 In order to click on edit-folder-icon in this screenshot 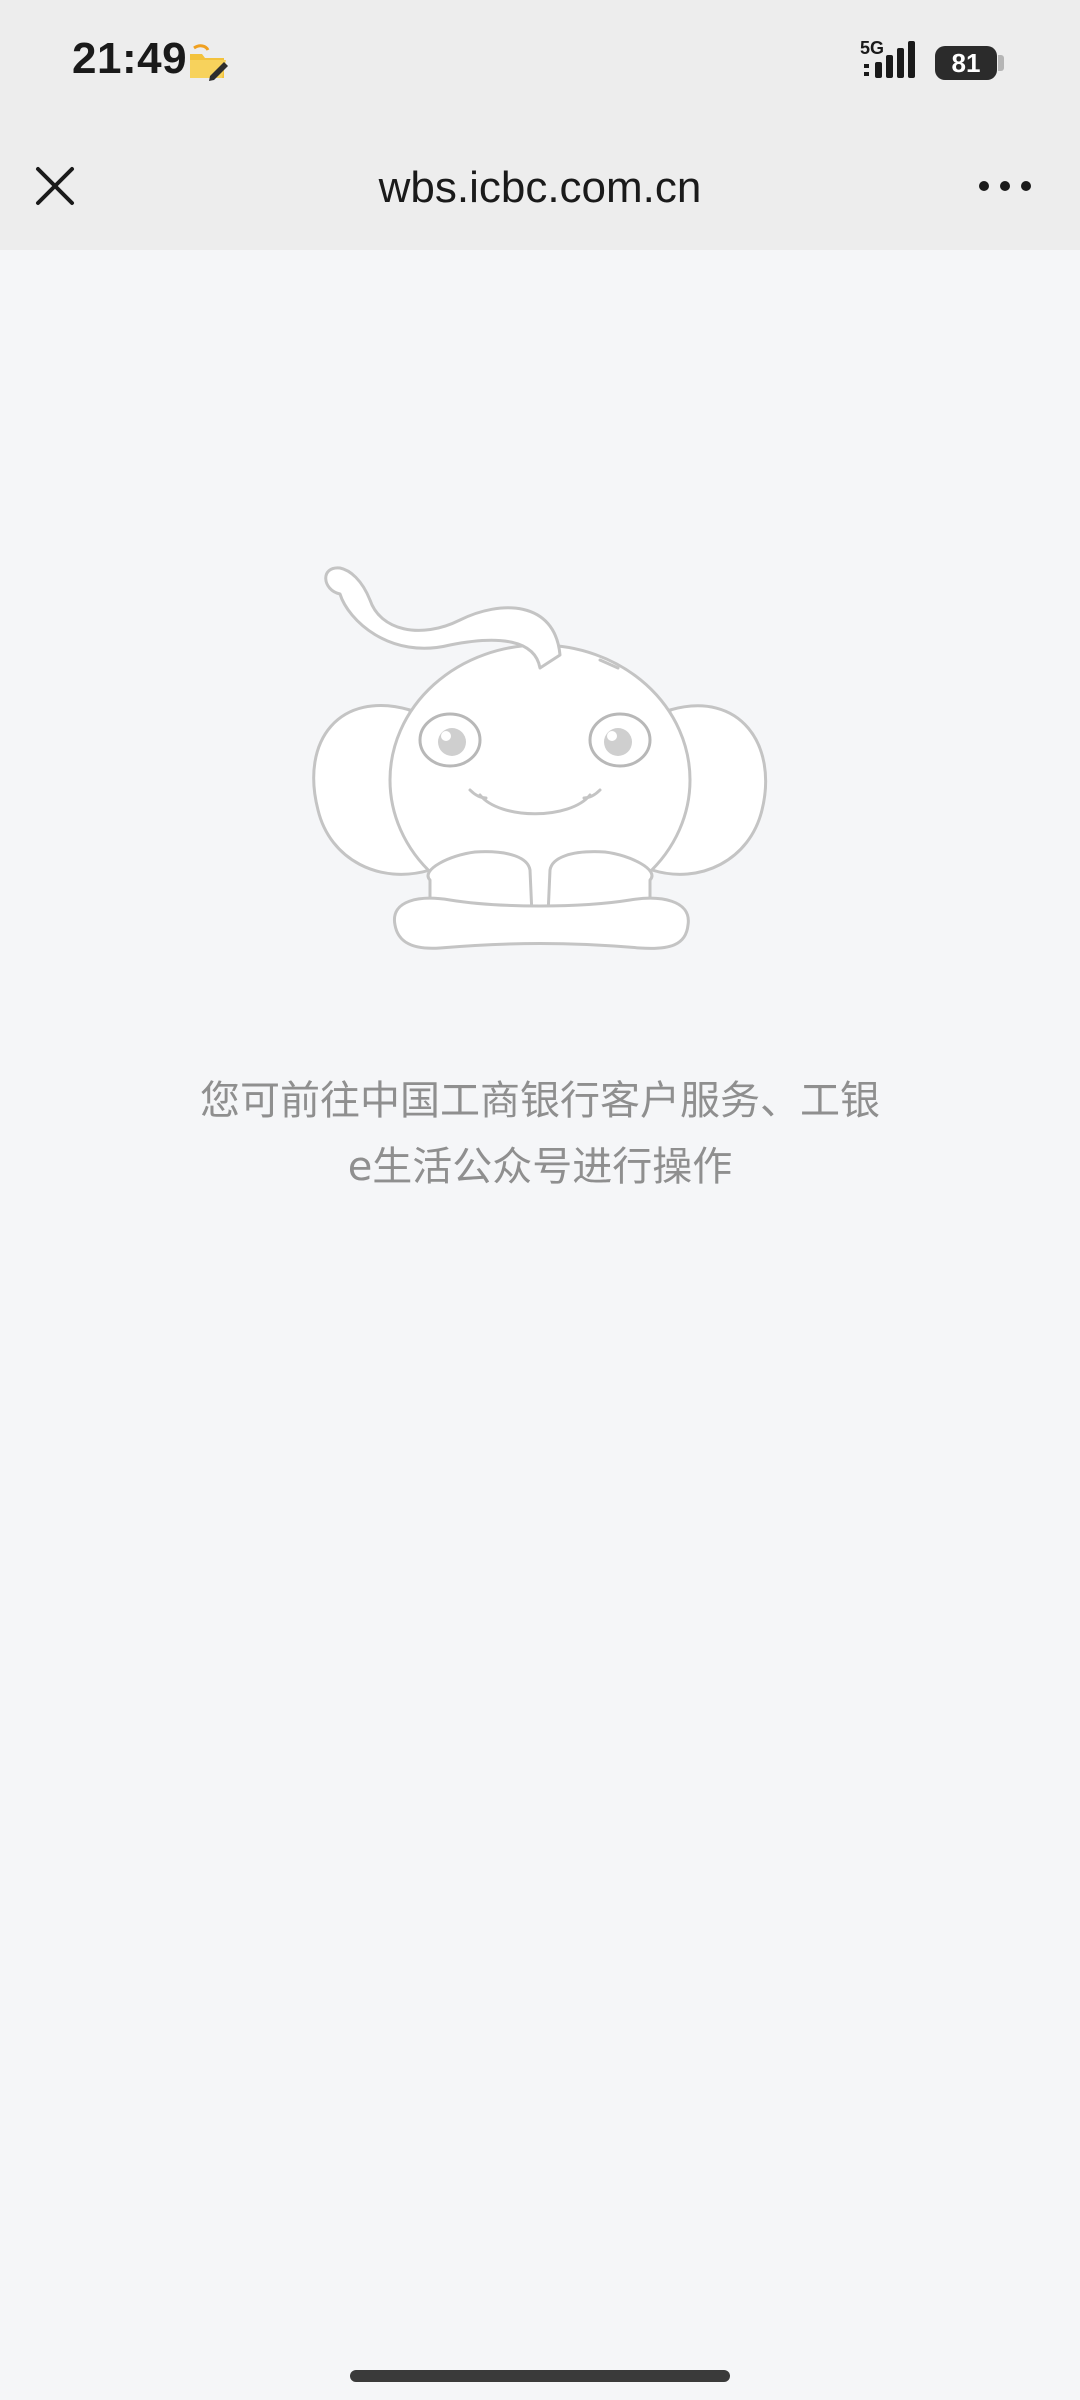, I will do `click(209, 62)`.